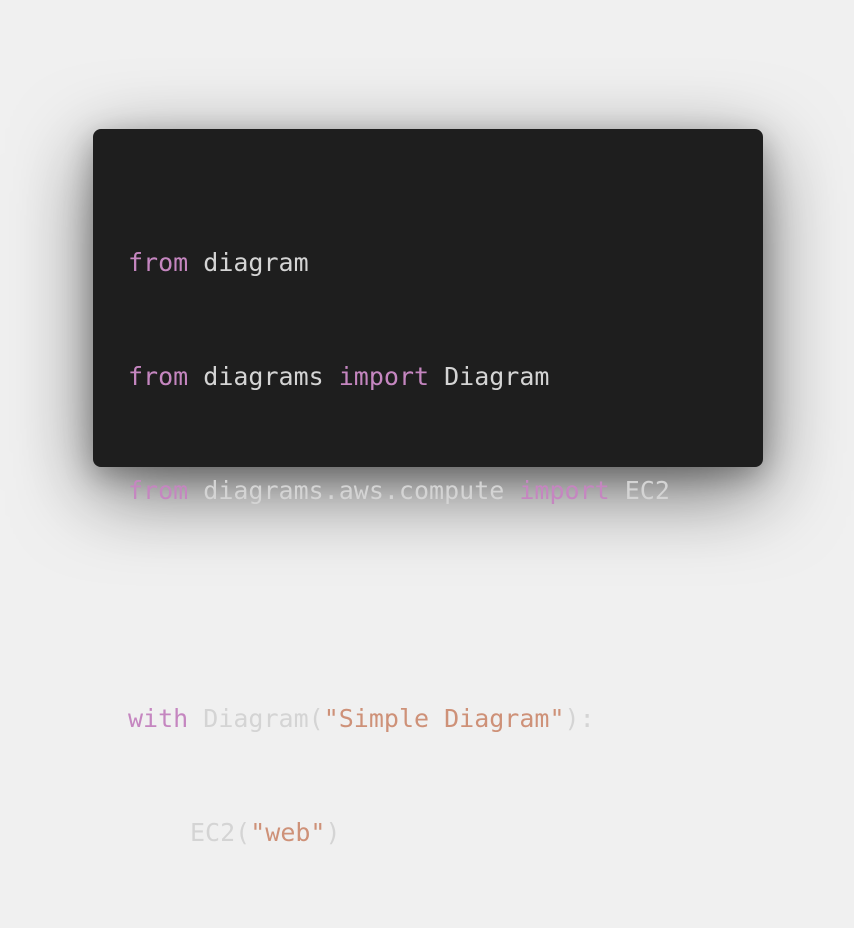  Describe the element at coordinates (158, 718) in the screenshot. I see `keyword-token: with` at that location.